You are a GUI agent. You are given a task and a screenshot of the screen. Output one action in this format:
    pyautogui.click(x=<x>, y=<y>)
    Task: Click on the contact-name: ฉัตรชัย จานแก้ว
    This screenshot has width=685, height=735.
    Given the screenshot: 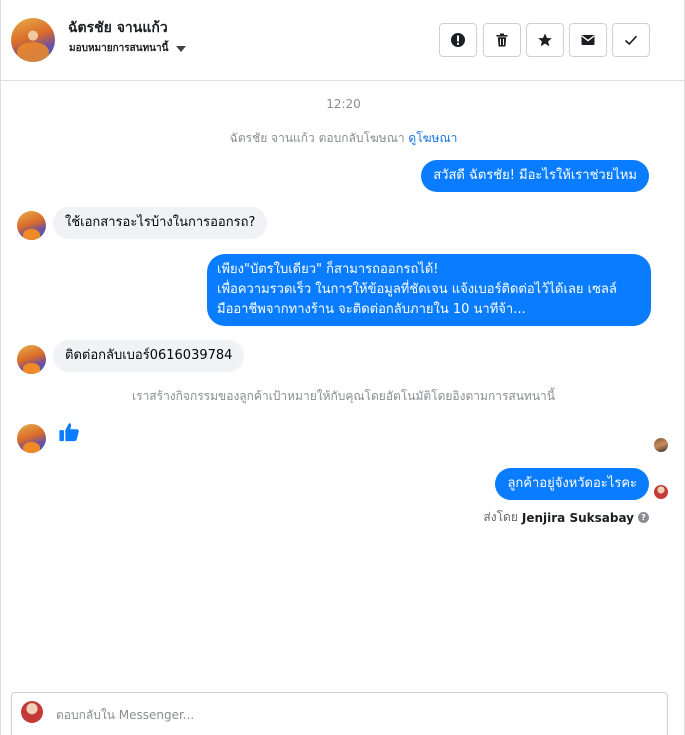 What is the action you would take?
    pyautogui.click(x=118, y=28)
    